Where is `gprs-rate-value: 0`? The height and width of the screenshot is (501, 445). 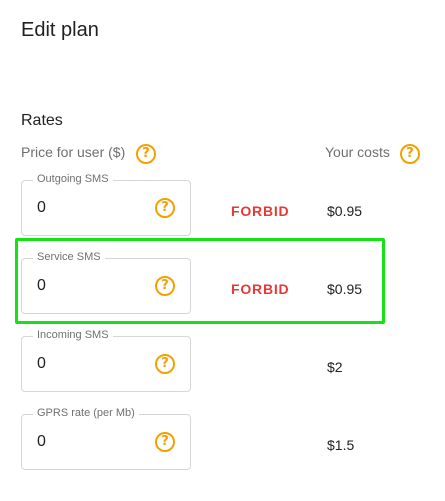
gprs-rate-value: 0 is located at coordinates (41, 442).